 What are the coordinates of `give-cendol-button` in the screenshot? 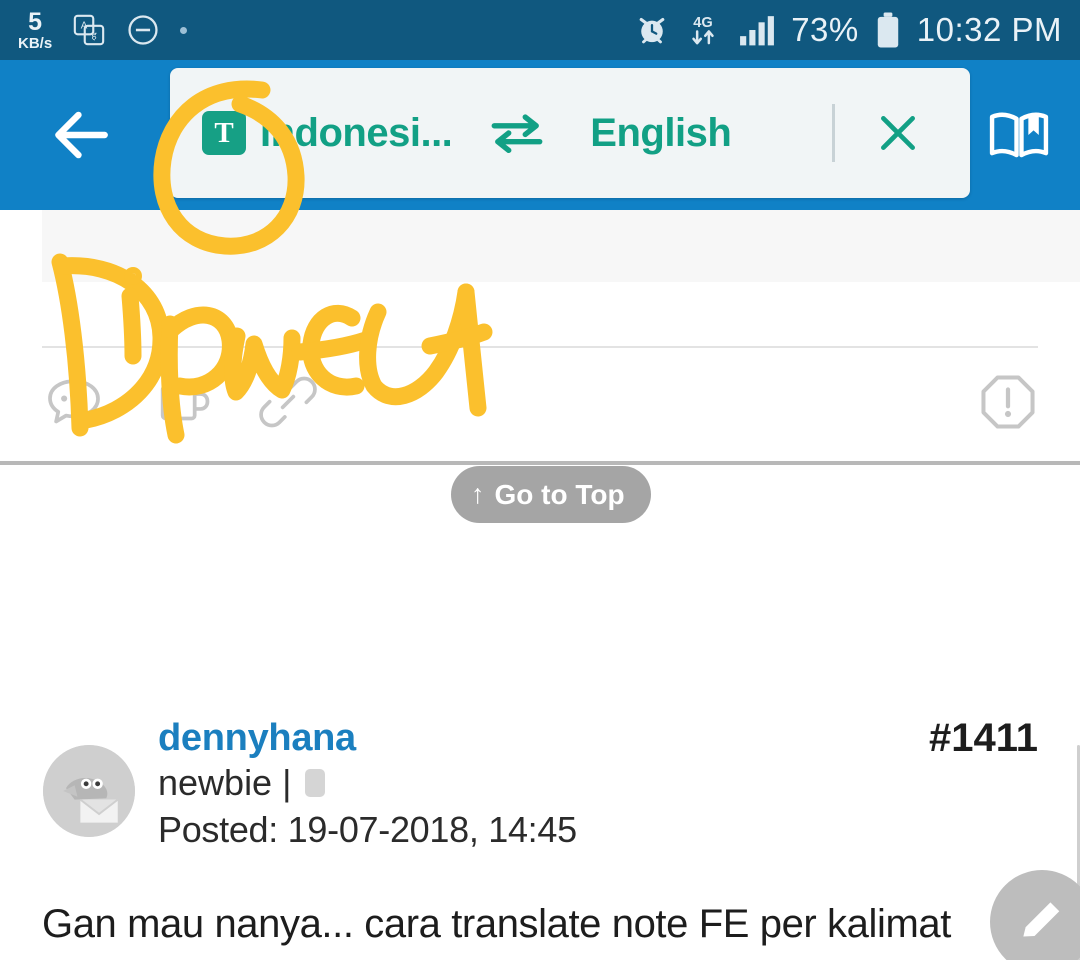 It's located at (184, 402).